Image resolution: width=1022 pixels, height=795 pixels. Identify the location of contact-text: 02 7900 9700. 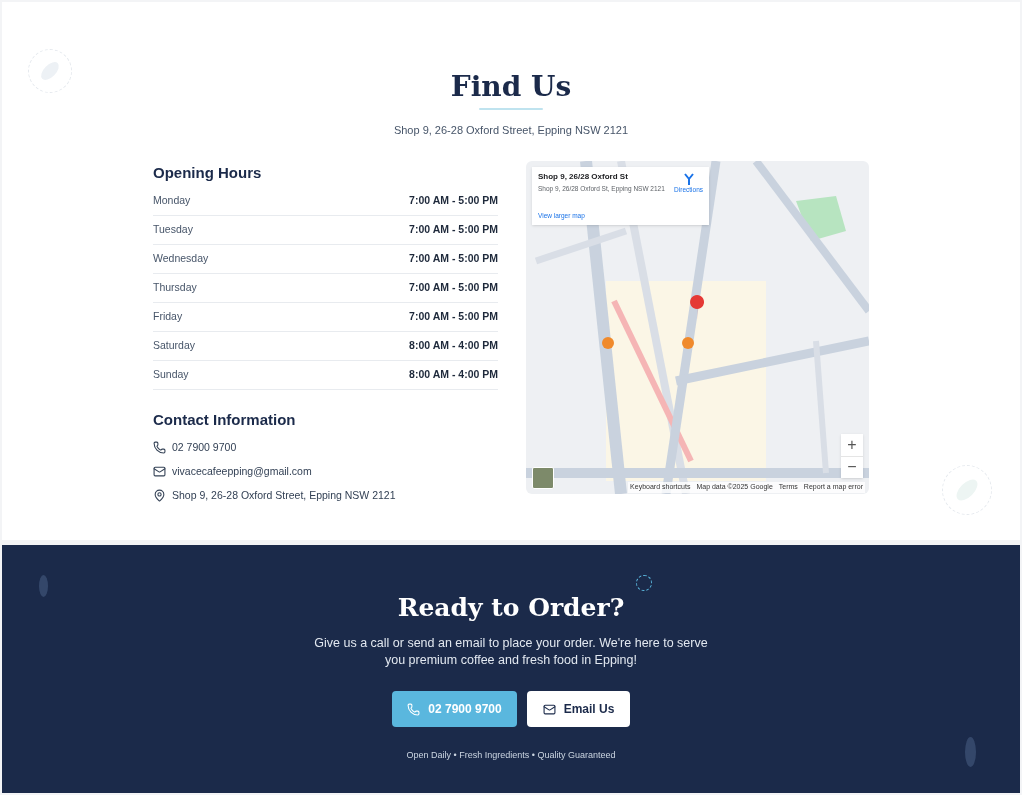
(204, 447).